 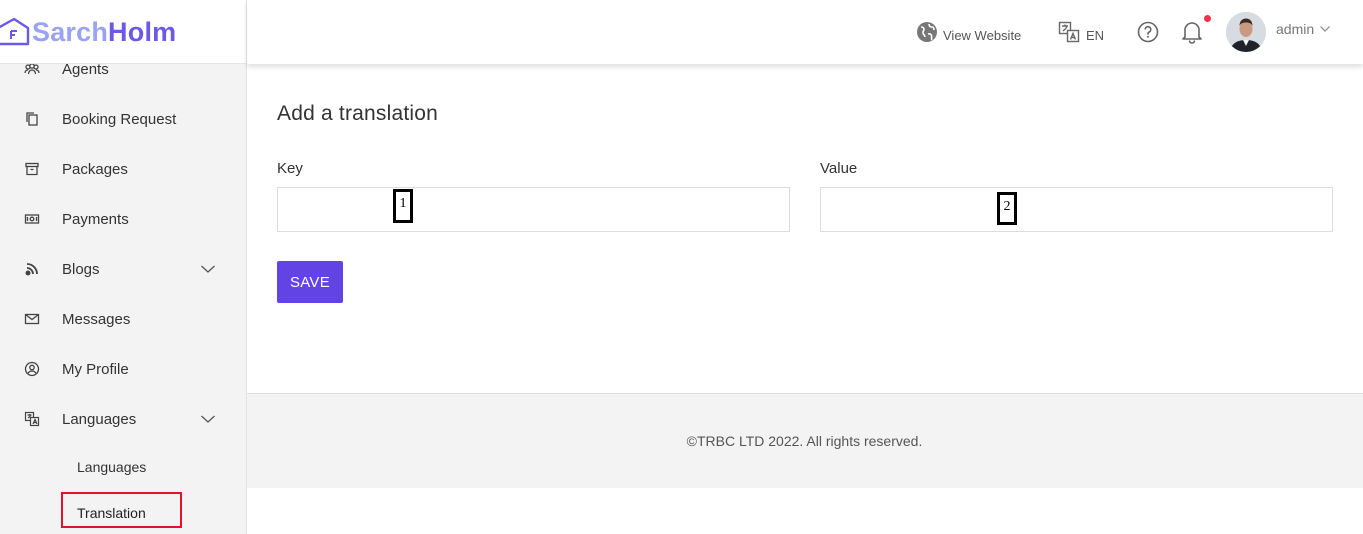 What do you see at coordinates (111, 513) in the screenshot?
I see `sidebar-subitem-label: Translation` at bounding box center [111, 513].